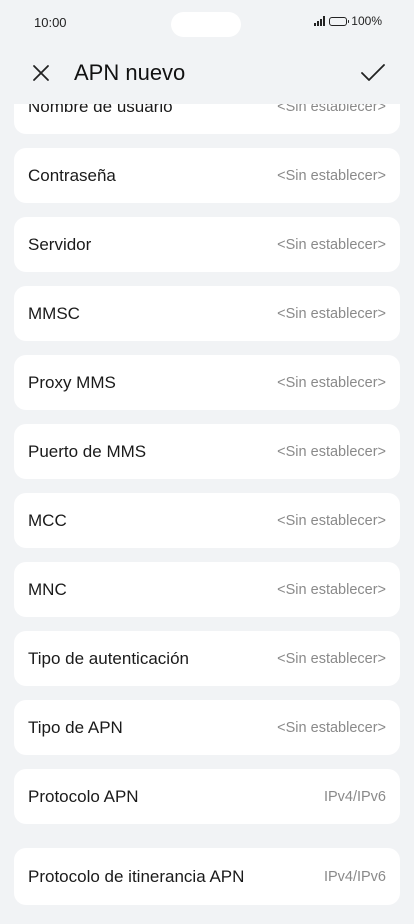  Describe the element at coordinates (207, 451) in the screenshot. I see `list-item-mms-port: Puerto de MMS <Sin establecer>` at that location.